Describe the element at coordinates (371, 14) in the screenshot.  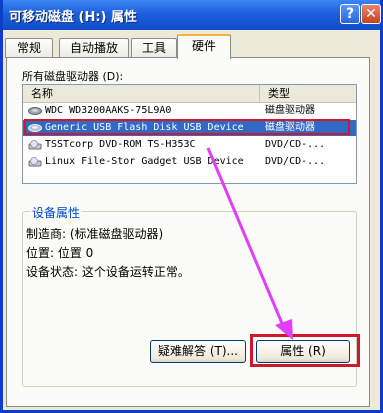
I see `close-button: ✕` at that location.